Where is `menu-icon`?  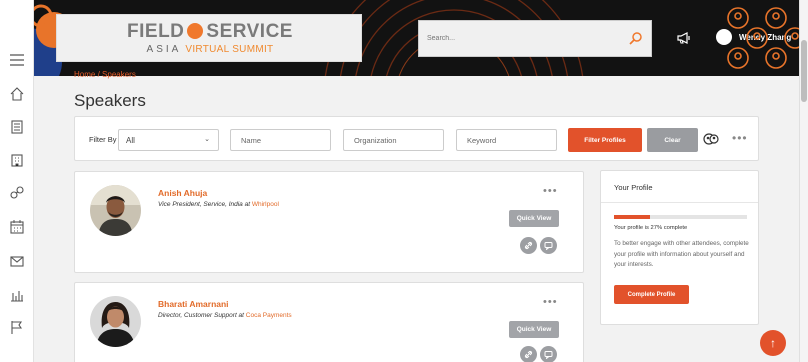 menu-icon is located at coordinates (17, 60).